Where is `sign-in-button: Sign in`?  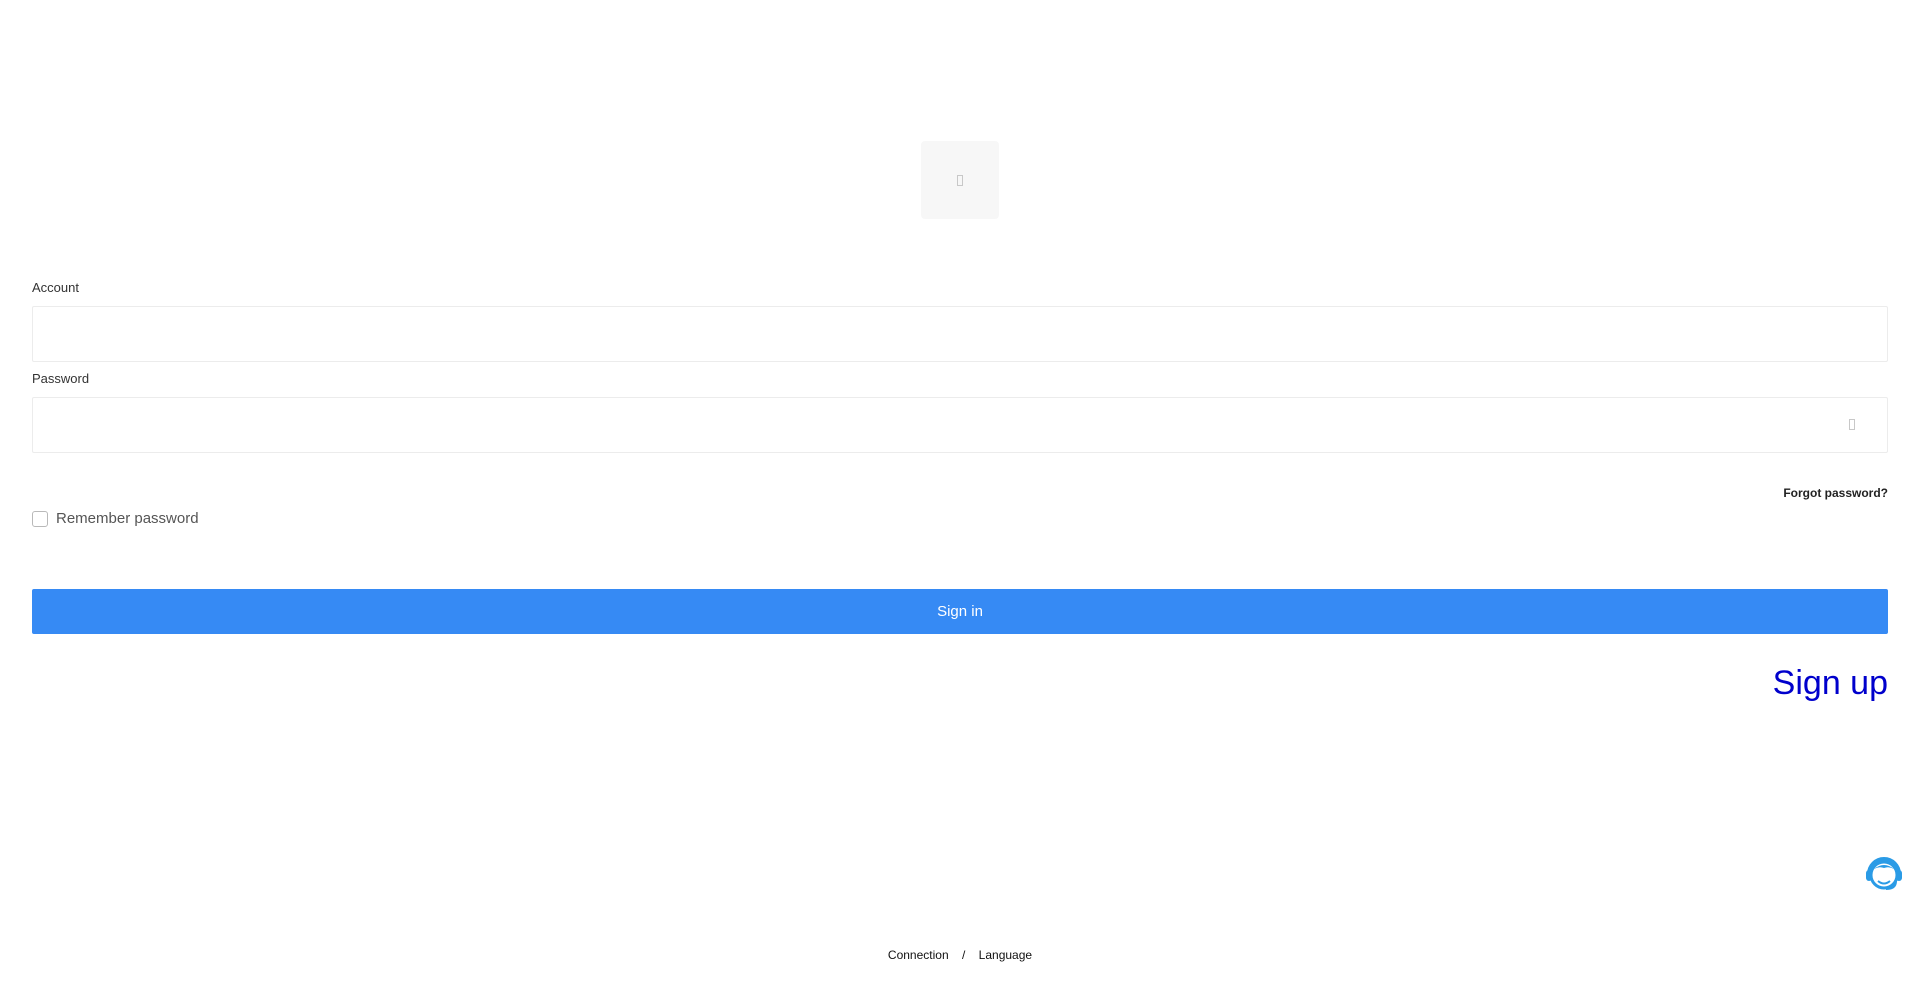
sign-in-button: Sign in is located at coordinates (960, 611).